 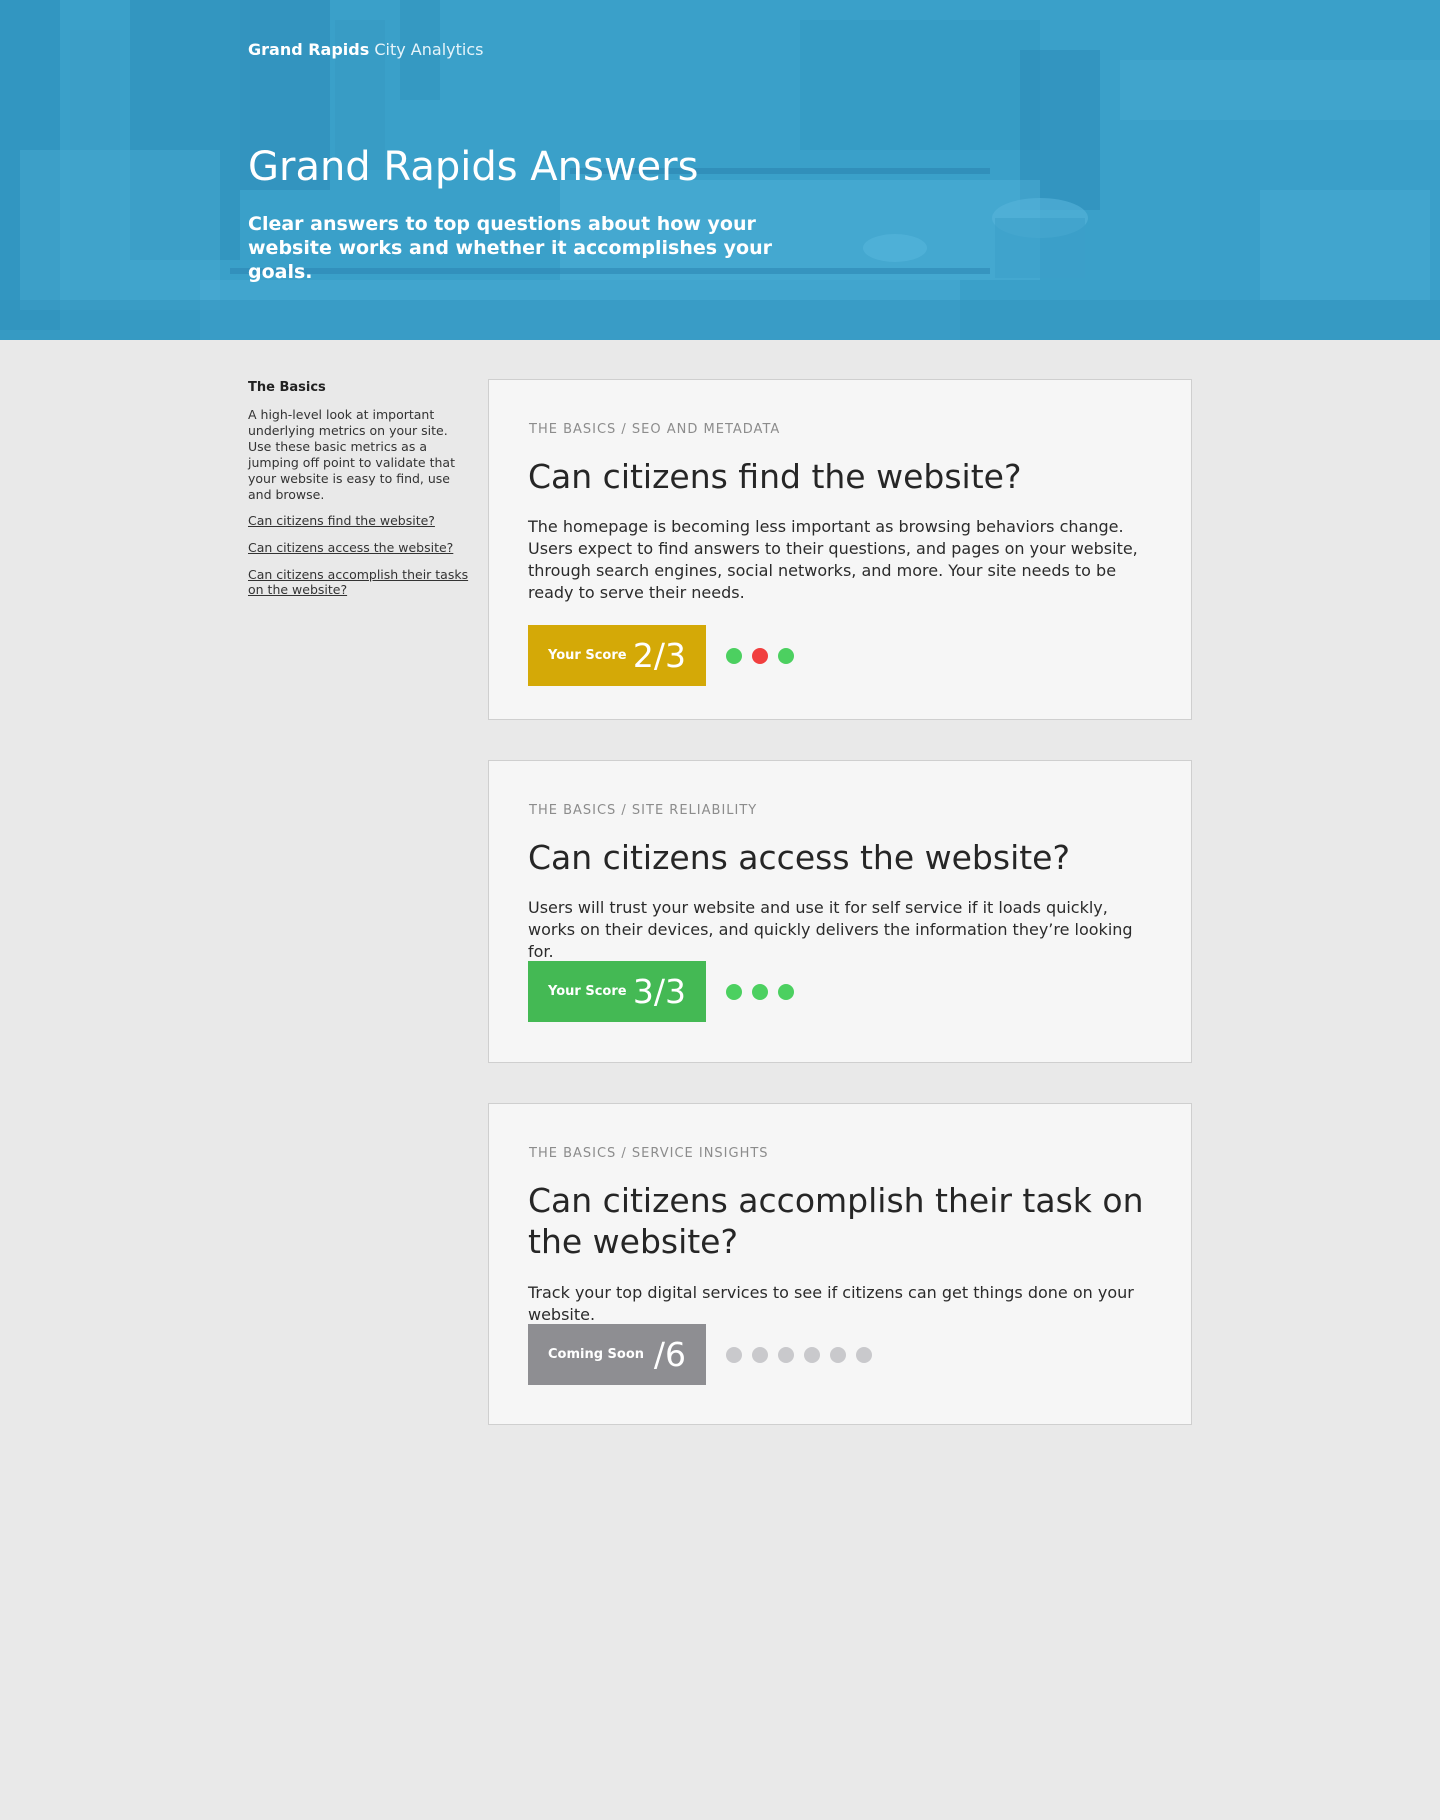 What do you see at coordinates (287, 387) in the screenshot?
I see `sidebar-title: The Basics` at bounding box center [287, 387].